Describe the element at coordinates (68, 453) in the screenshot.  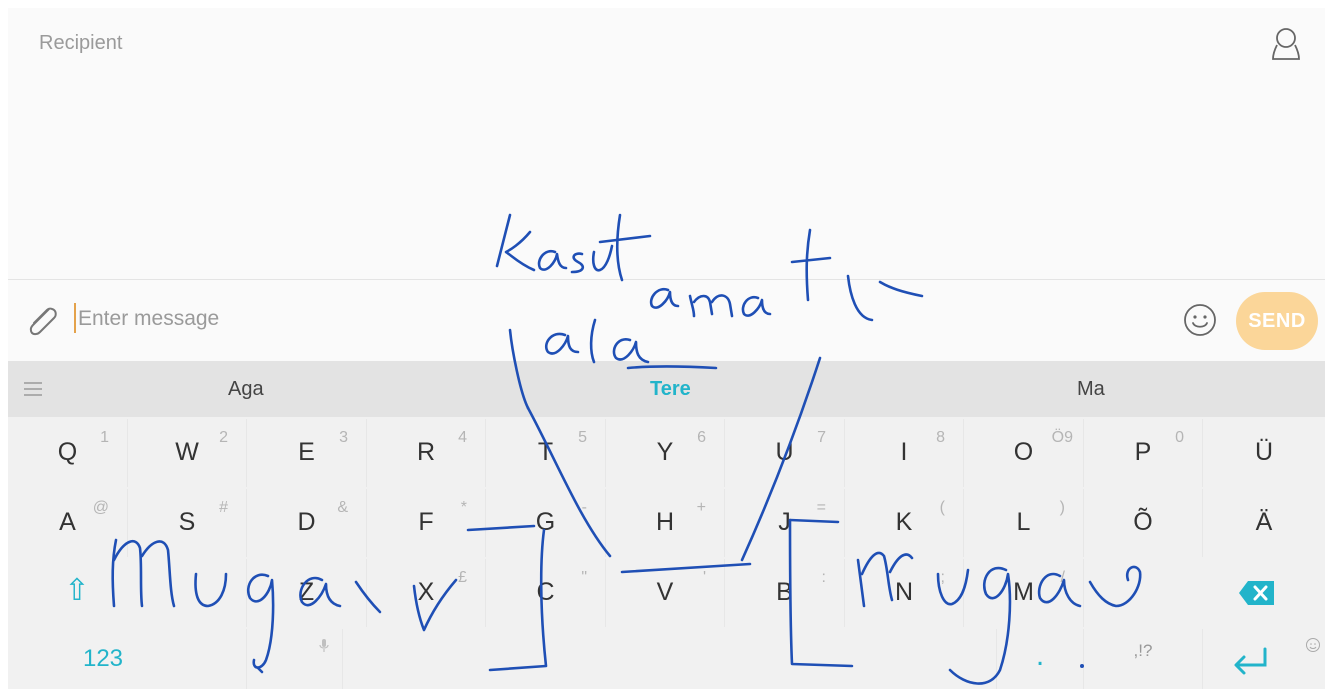
I see `key-q: Q1` at that location.